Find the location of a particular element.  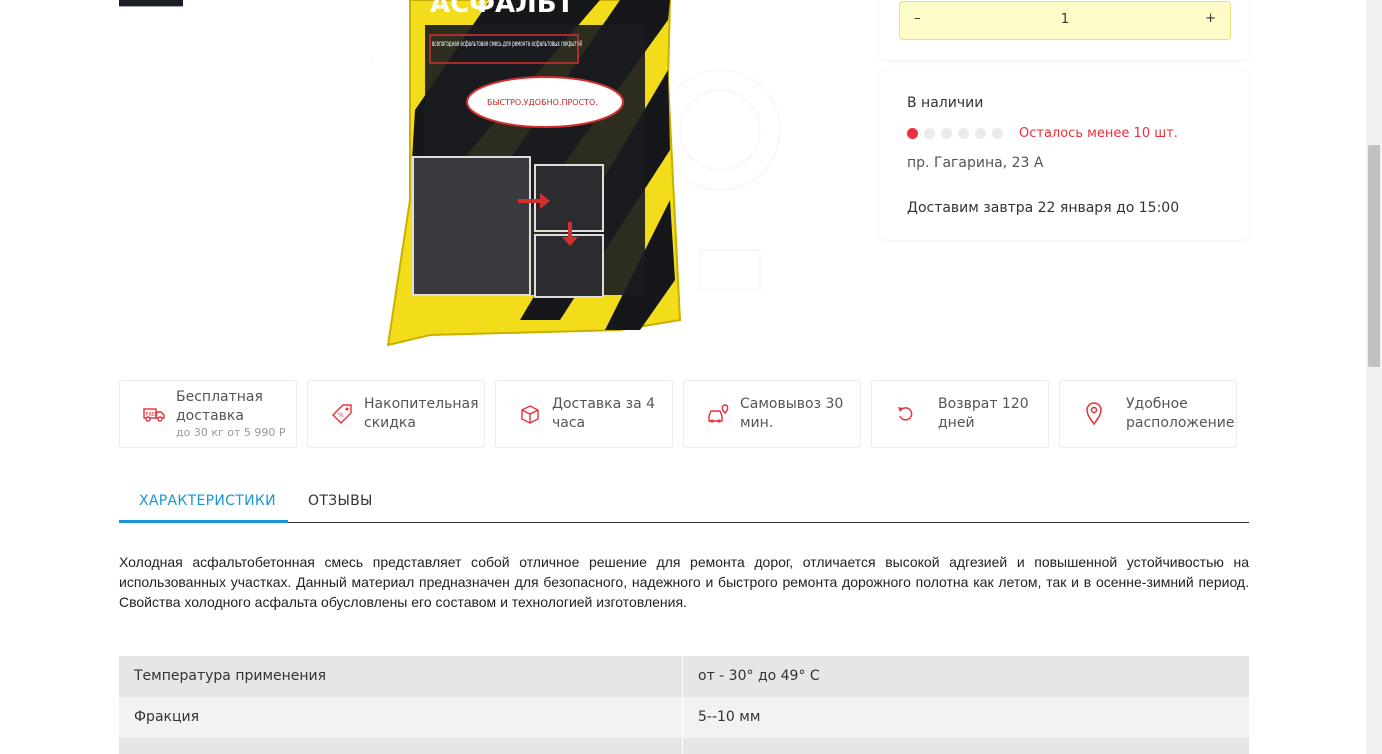

increase-quantity-button: + is located at coordinates (1210, 18).